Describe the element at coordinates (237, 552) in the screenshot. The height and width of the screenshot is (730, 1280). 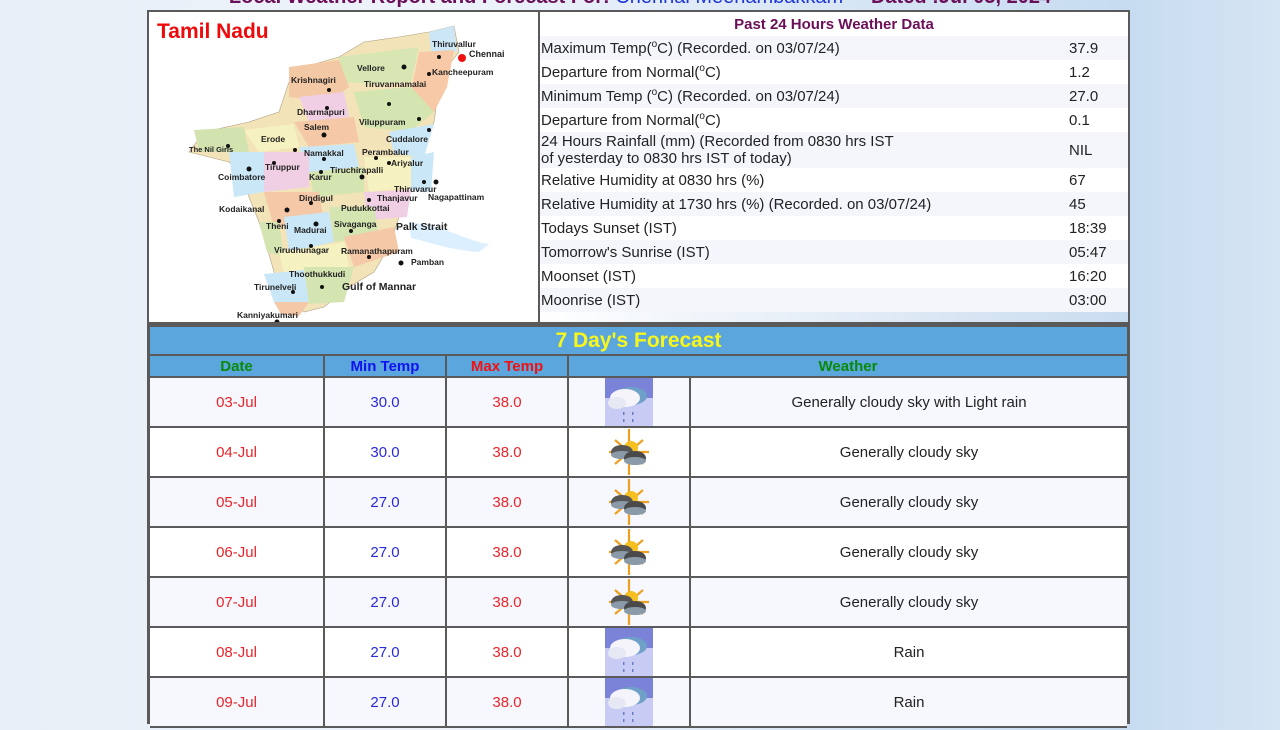
I see `forecast-date: 06-Jul` at that location.